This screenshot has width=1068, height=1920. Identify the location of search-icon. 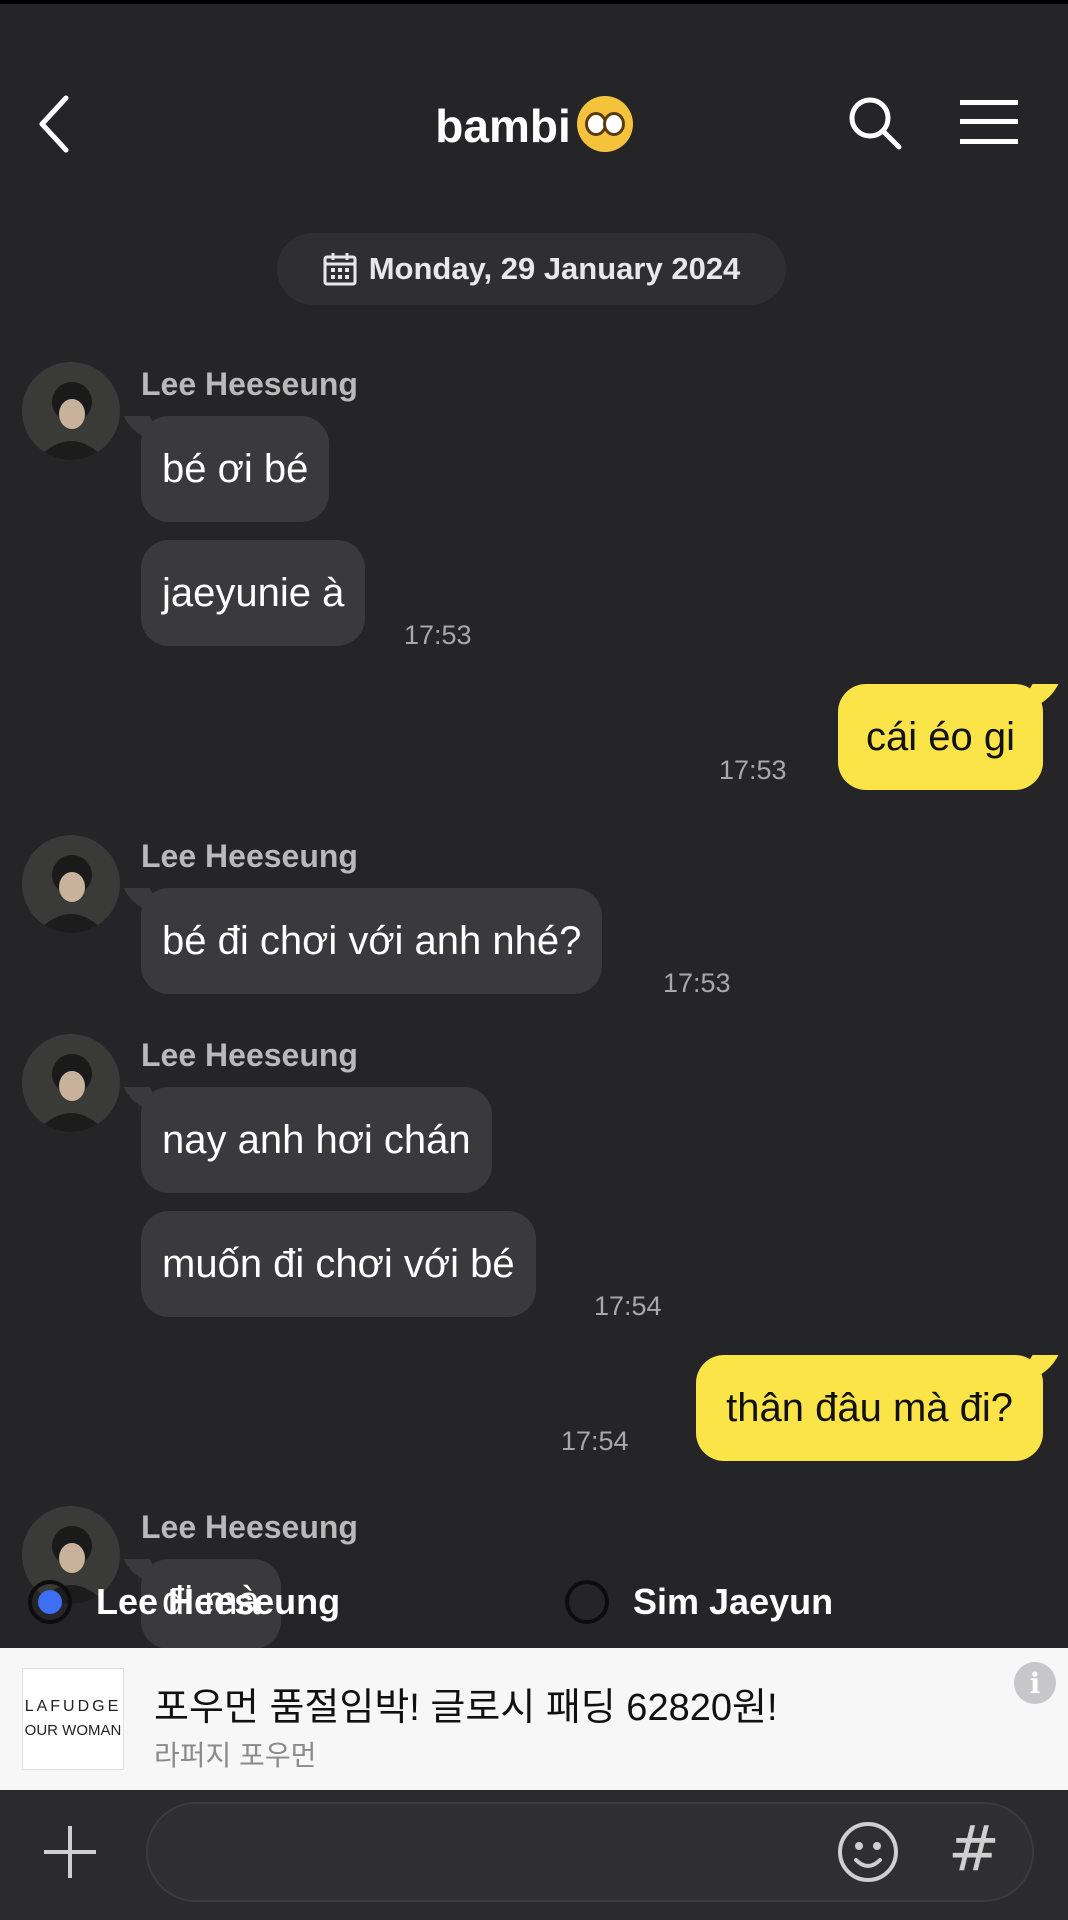
(875, 123).